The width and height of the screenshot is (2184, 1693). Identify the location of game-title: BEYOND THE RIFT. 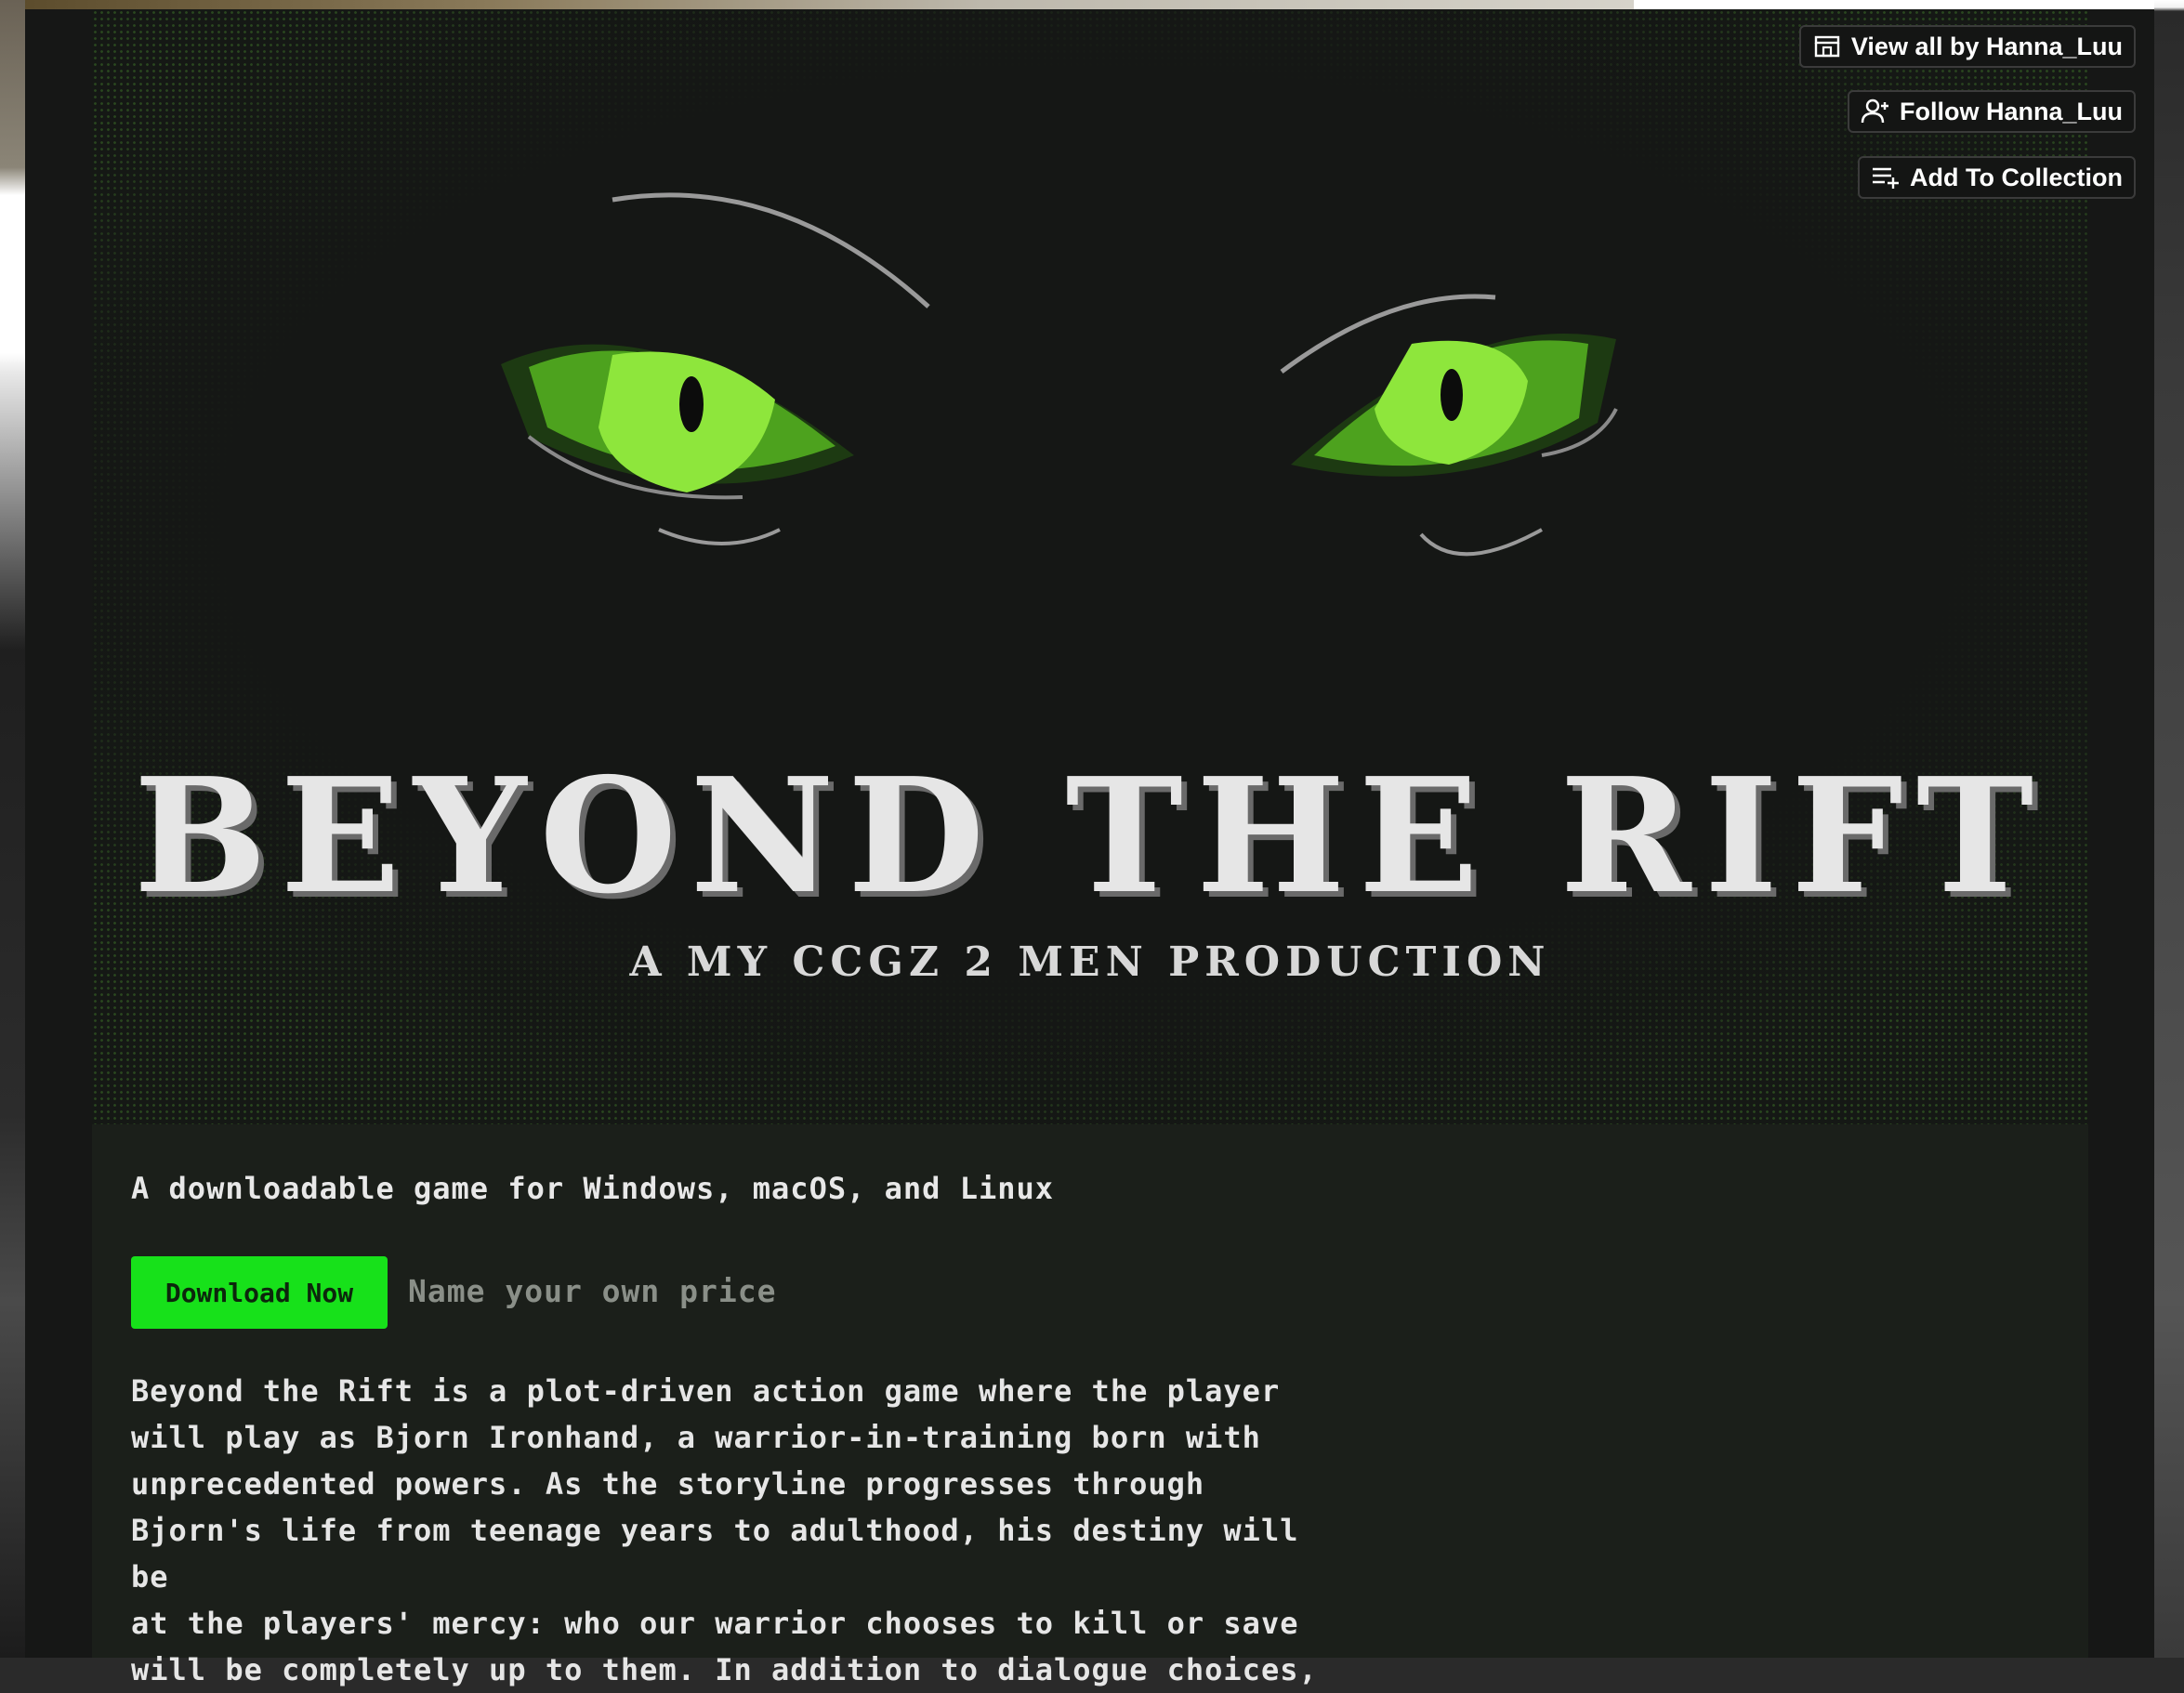
(1090, 836).